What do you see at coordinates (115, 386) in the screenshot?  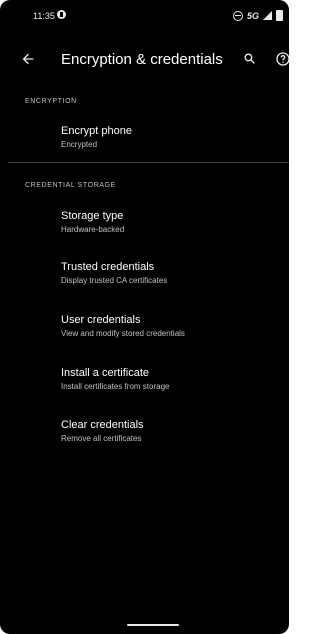 I see `item-summary: Install certificates from storage` at bounding box center [115, 386].